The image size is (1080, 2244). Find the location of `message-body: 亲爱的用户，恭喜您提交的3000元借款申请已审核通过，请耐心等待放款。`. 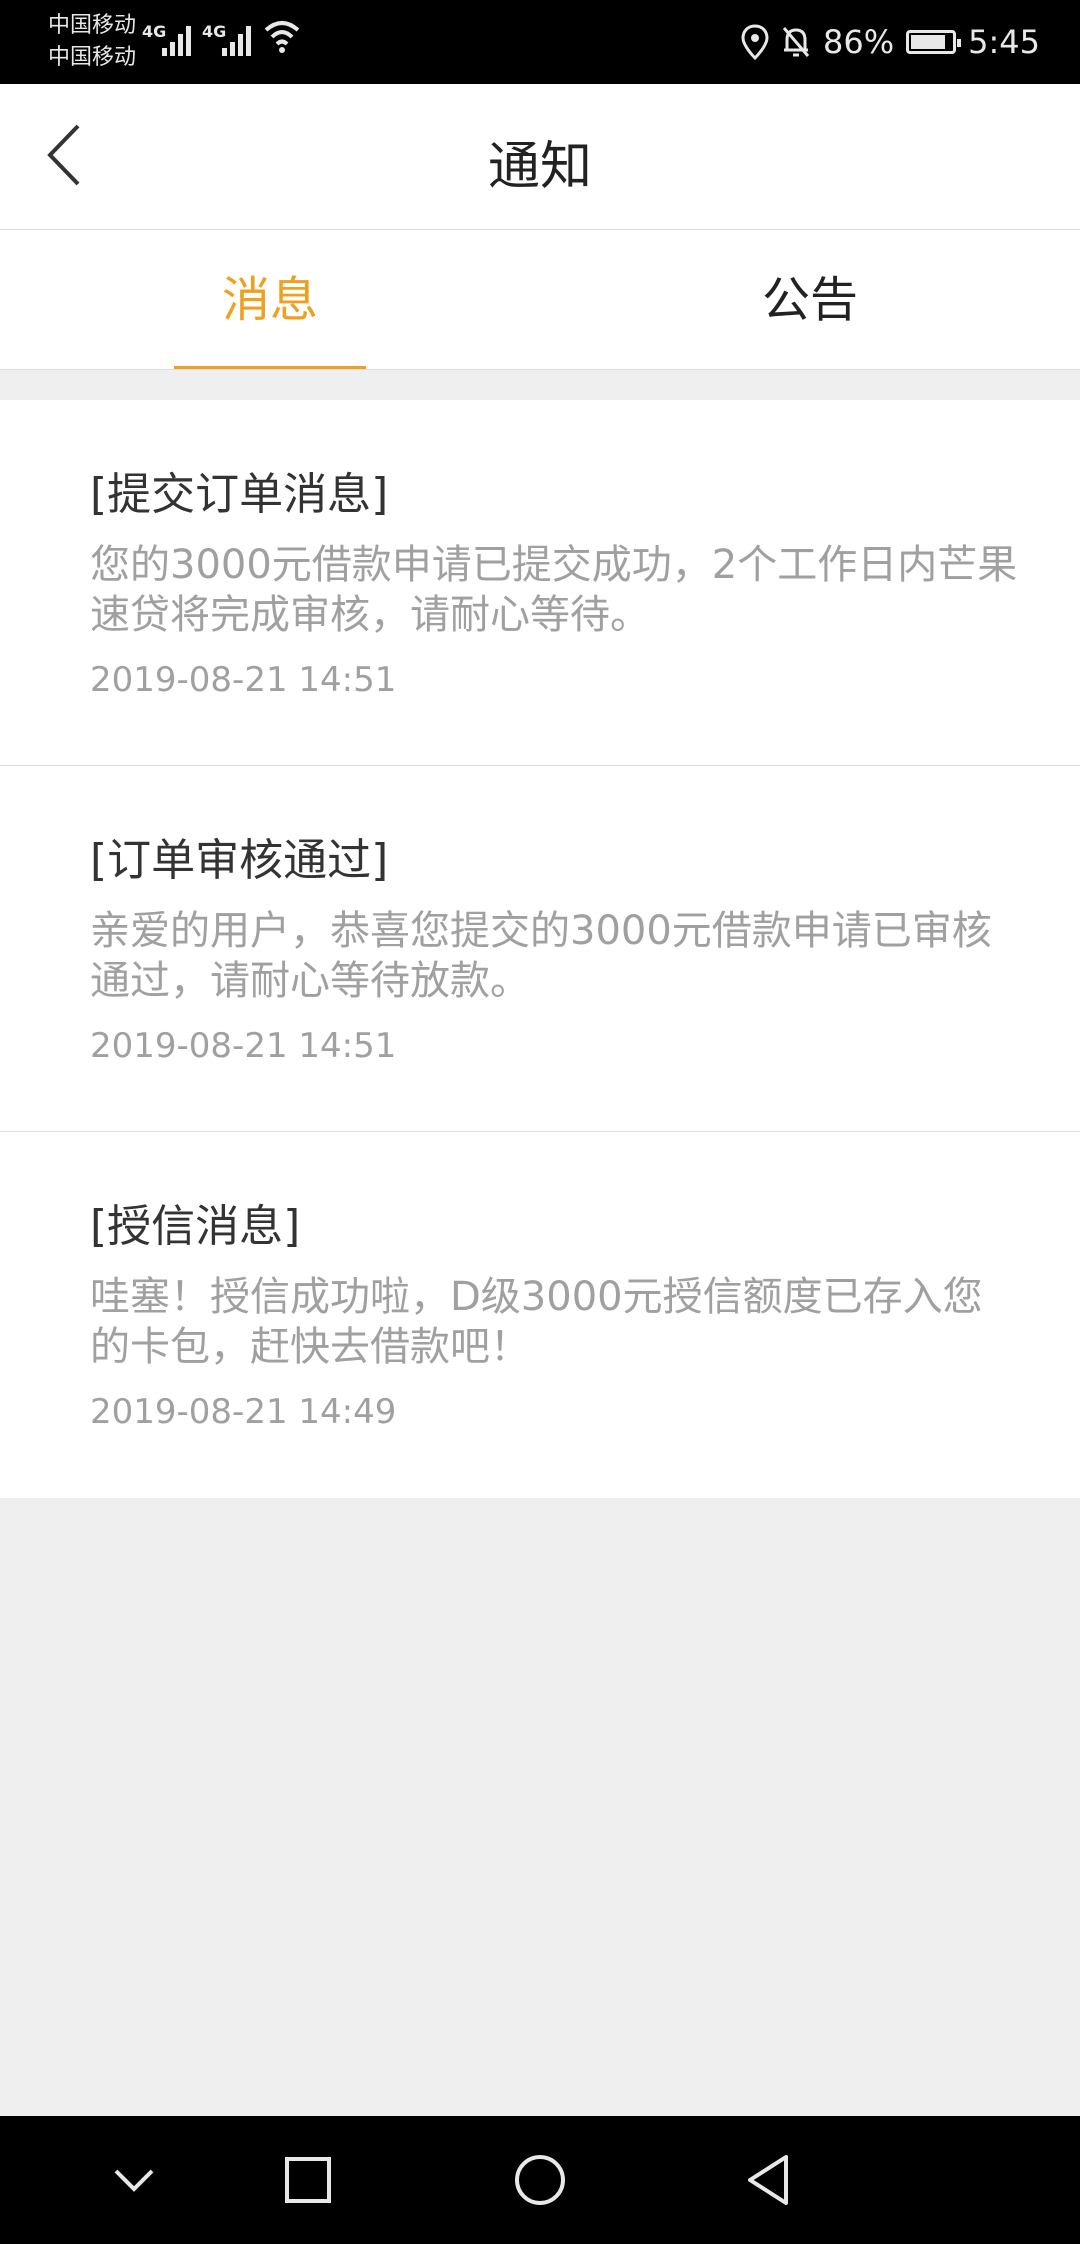

message-body: 亲爱的用户，恭喜您提交的3000元借款申请已审核通过，请耐心等待放款。 is located at coordinates (541, 956).